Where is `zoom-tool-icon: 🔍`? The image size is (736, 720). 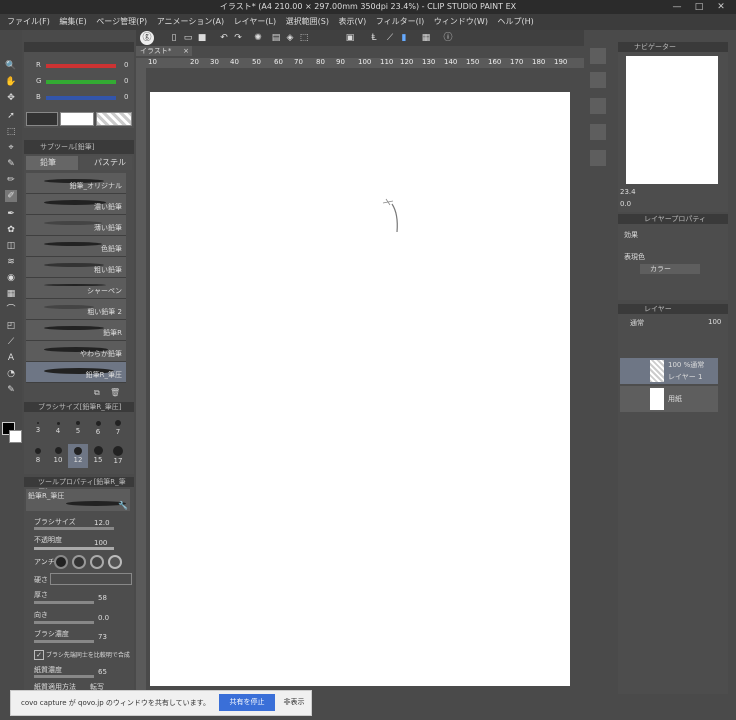
zoom-tool-icon: 🔍 is located at coordinates (11, 66).